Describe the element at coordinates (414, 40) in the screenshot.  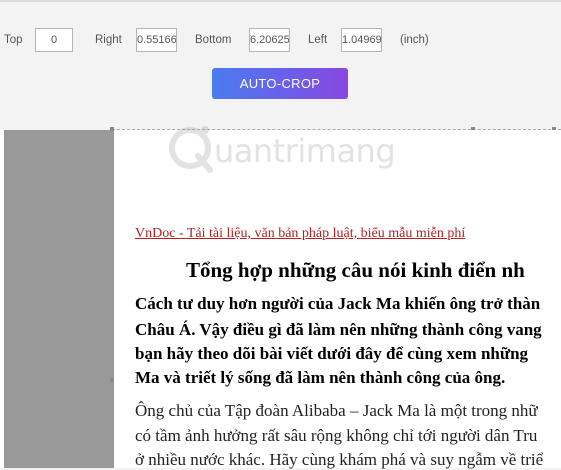
I see `unit-label: (inch)` at that location.